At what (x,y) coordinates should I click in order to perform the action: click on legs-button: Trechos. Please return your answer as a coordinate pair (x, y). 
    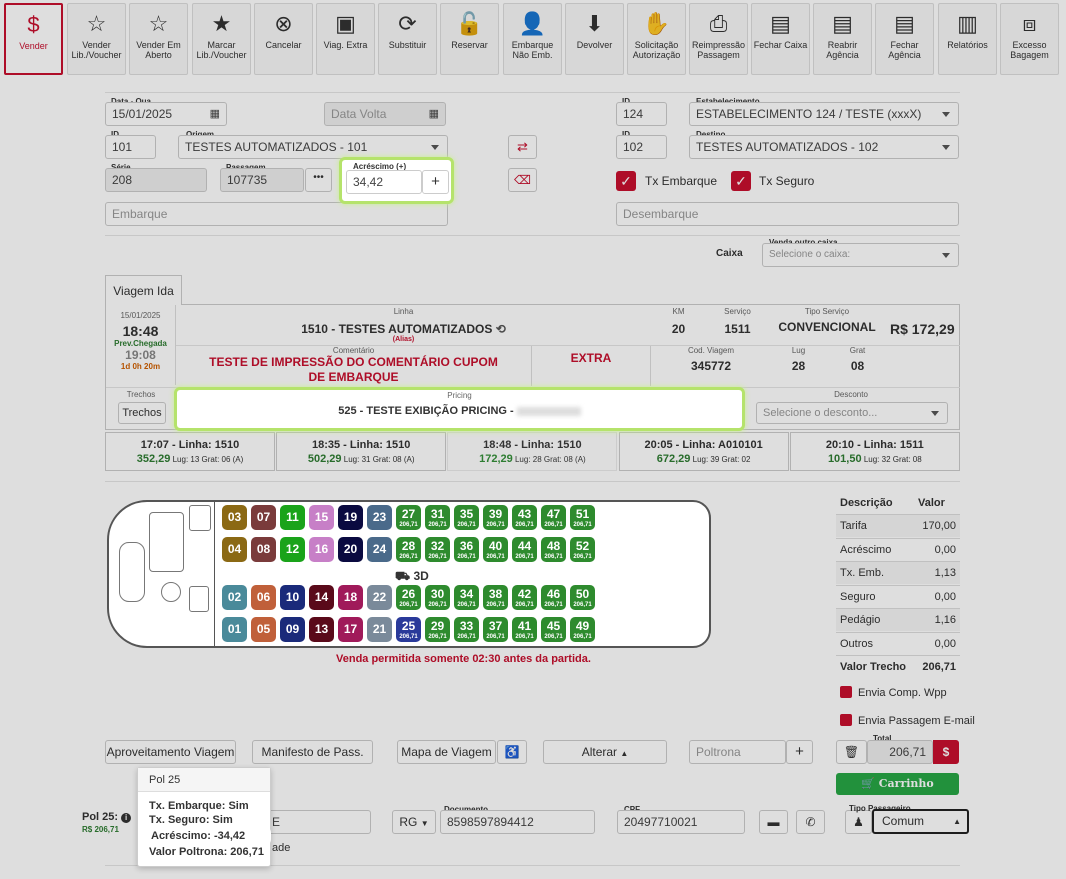
    Looking at the image, I should click on (142, 413).